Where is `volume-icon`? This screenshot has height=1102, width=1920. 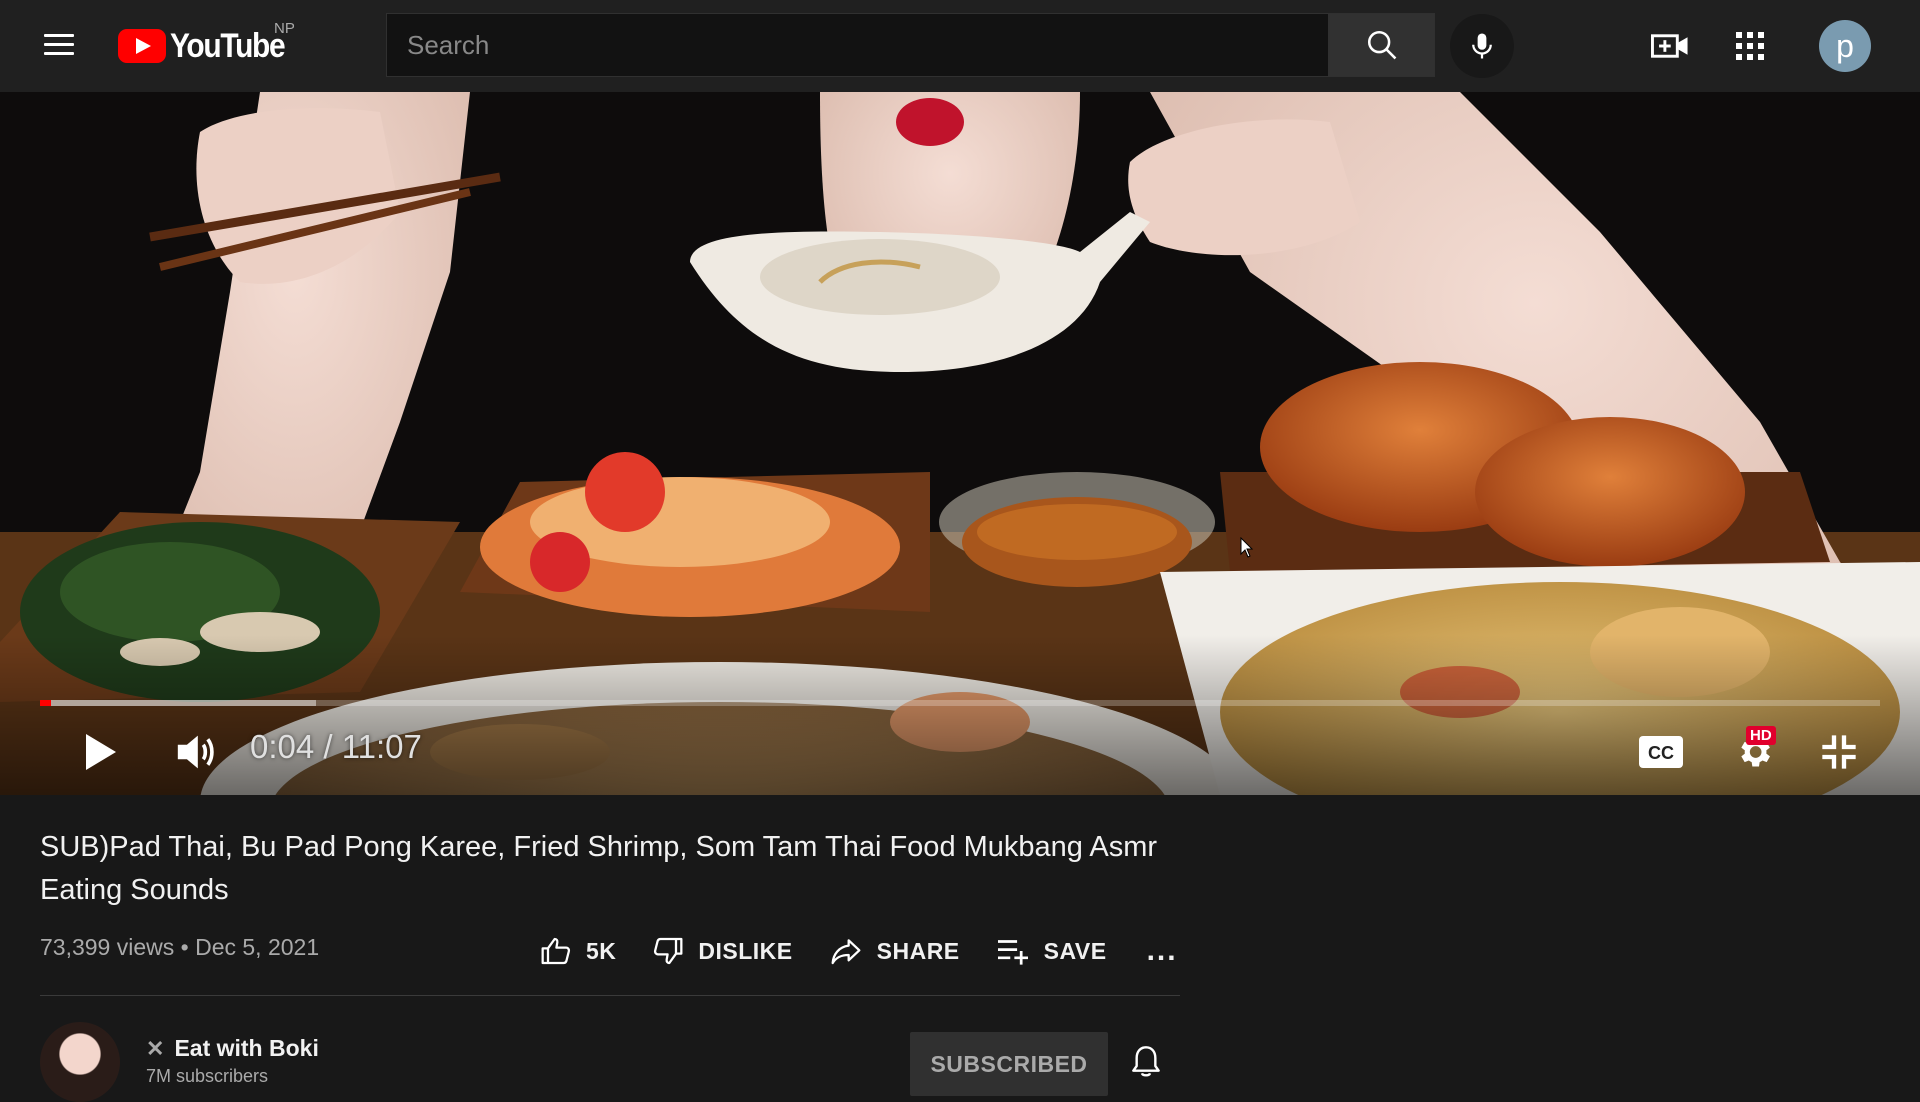 volume-icon is located at coordinates (195, 752).